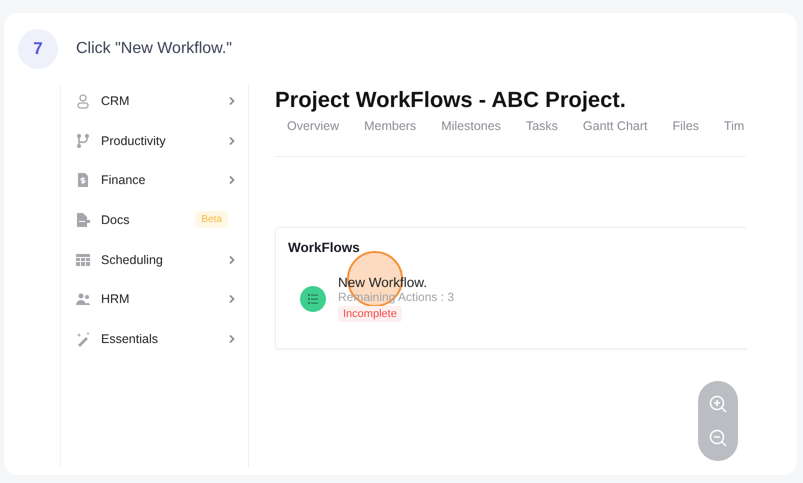 This screenshot has width=803, height=483. I want to click on sidebar-item: Finance, so click(154, 180).